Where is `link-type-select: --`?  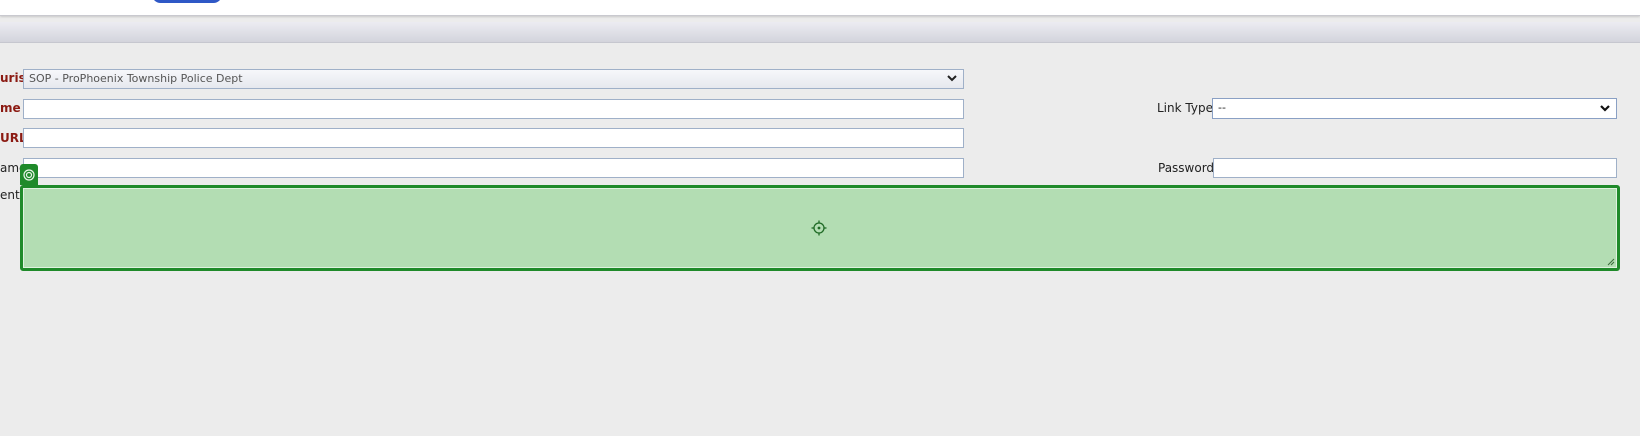 link-type-select: -- is located at coordinates (1414, 108).